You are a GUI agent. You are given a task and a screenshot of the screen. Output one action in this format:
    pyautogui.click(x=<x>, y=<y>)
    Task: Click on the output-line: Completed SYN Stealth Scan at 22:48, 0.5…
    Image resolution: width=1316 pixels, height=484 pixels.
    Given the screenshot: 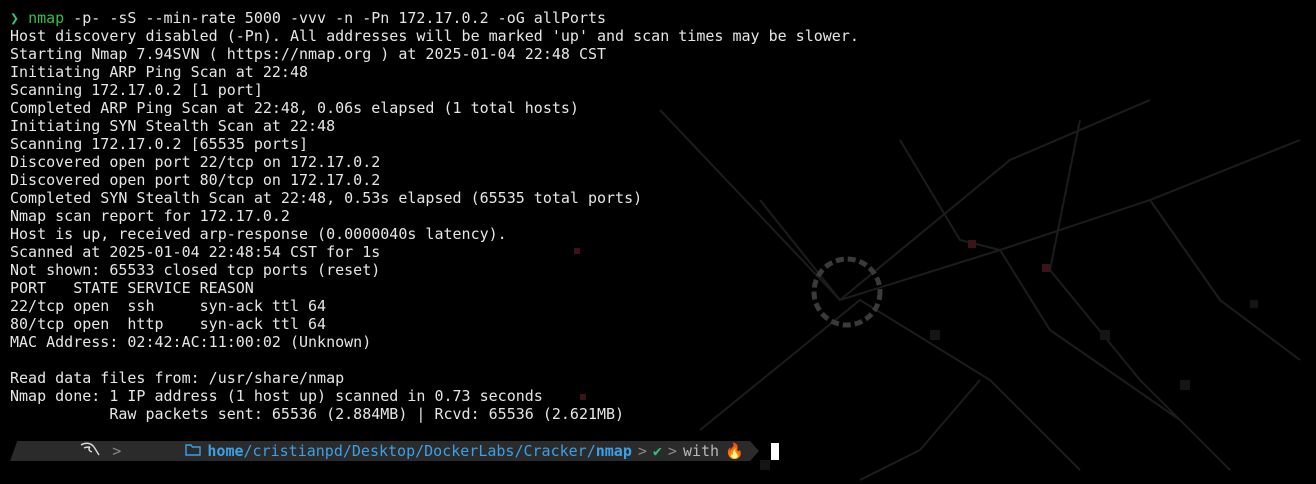 What is the action you would take?
    pyautogui.click(x=326, y=198)
    